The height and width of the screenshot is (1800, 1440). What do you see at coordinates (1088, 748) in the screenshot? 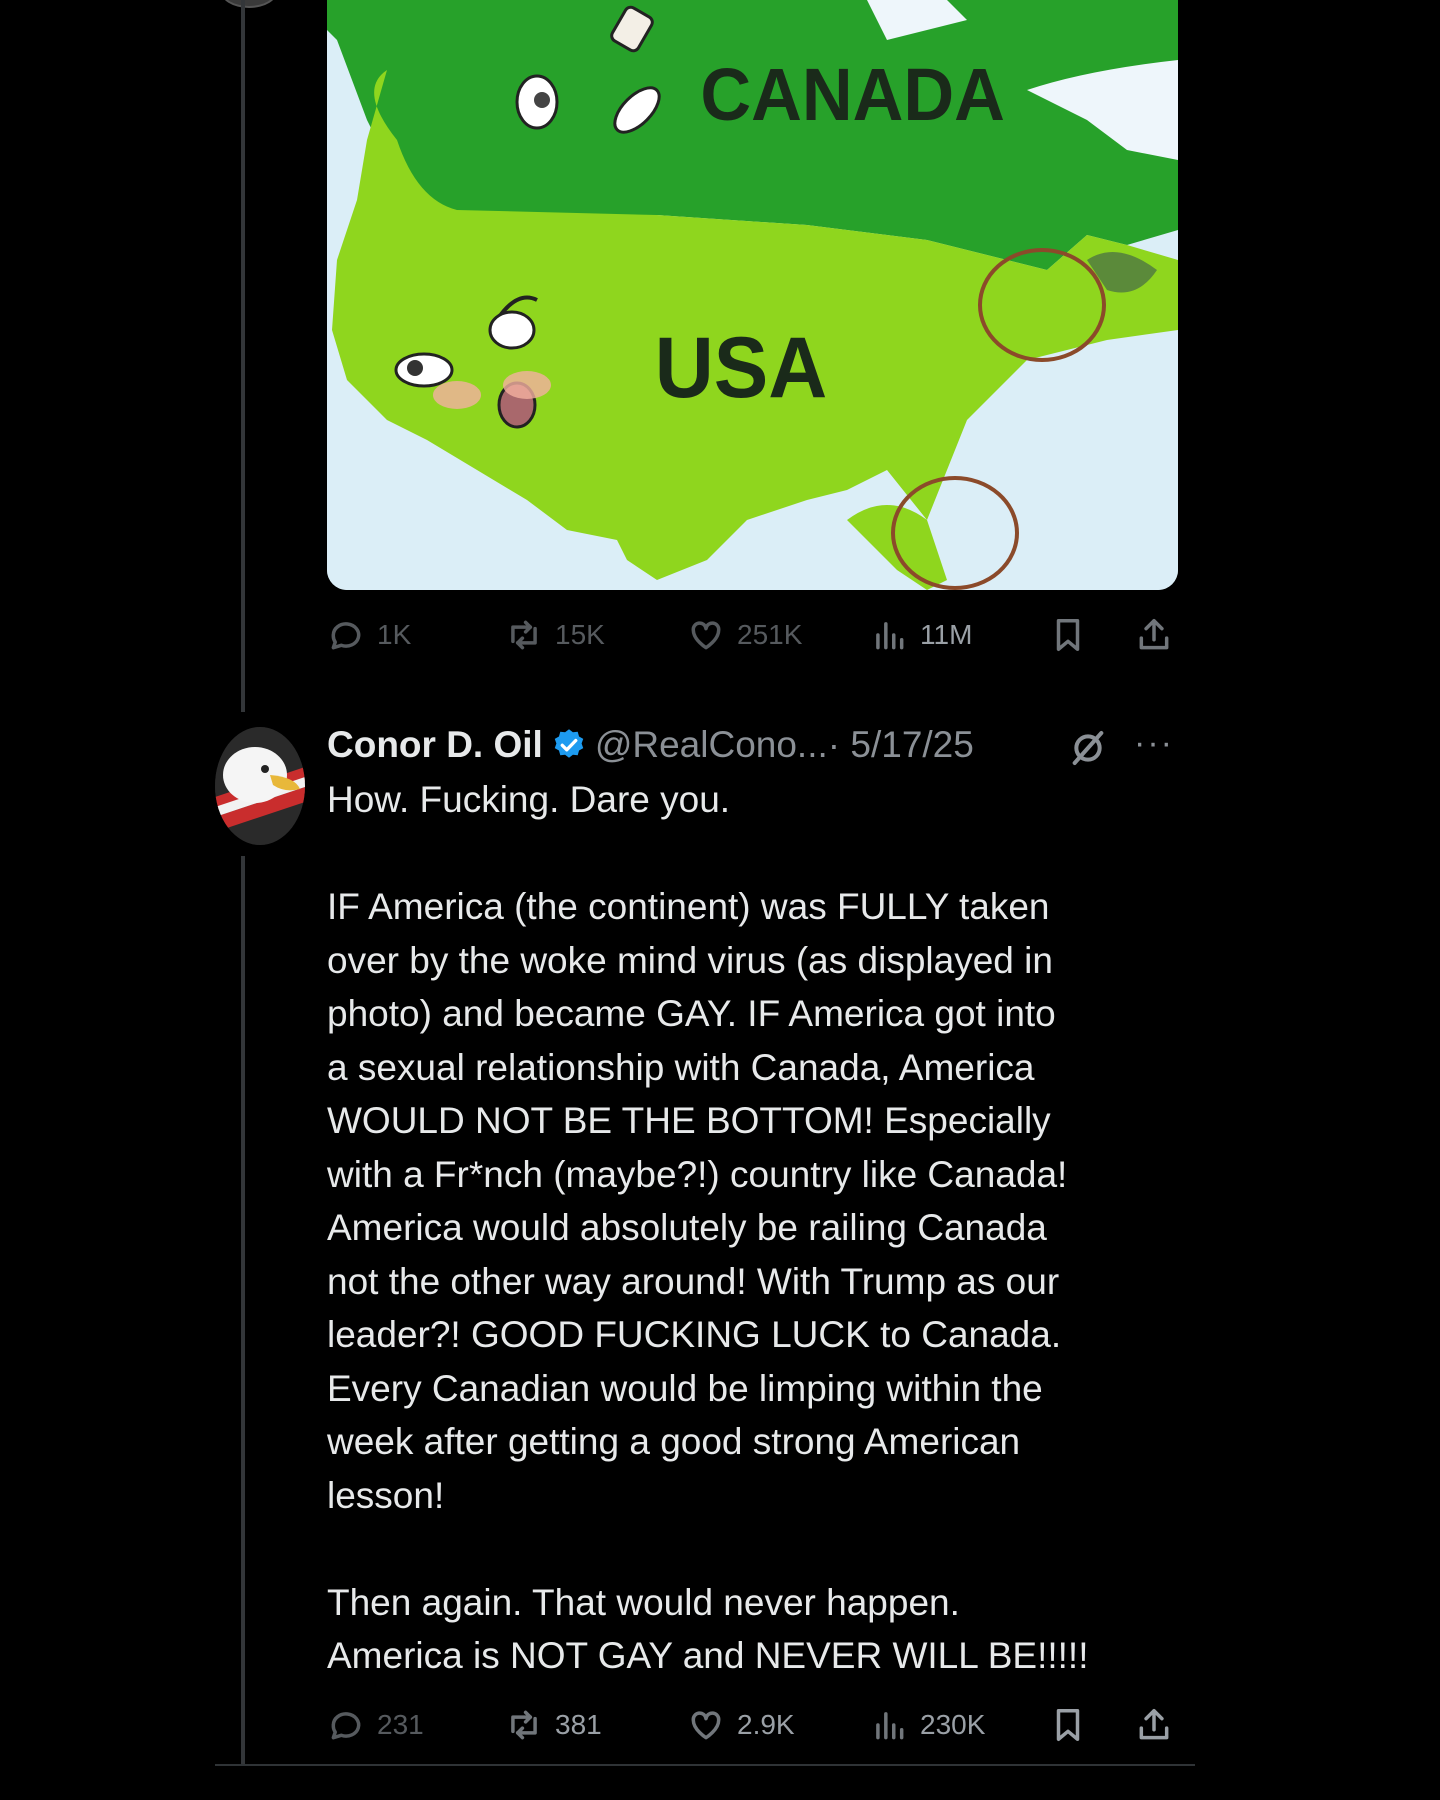
I see `grok-icon` at bounding box center [1088, 748].